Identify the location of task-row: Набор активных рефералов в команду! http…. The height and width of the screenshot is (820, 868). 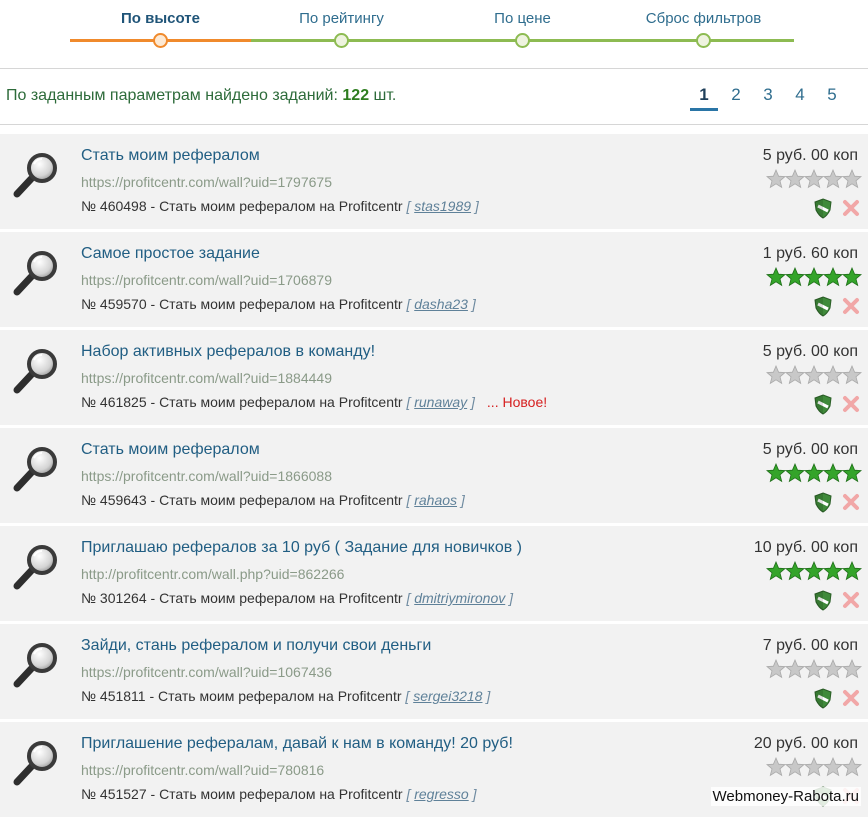
(434, 379).